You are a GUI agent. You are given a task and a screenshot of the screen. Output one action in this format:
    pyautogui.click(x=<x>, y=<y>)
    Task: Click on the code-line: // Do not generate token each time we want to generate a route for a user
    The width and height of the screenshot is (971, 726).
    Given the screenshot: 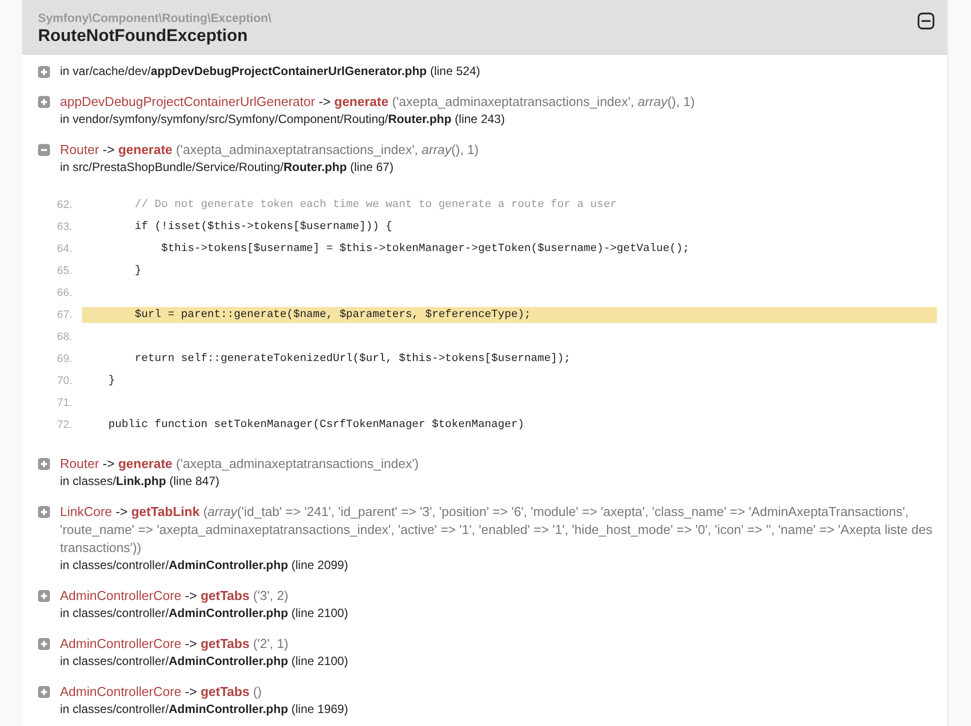 What is the action you would take?
    pyautogui.click(x=376, y=205)
    